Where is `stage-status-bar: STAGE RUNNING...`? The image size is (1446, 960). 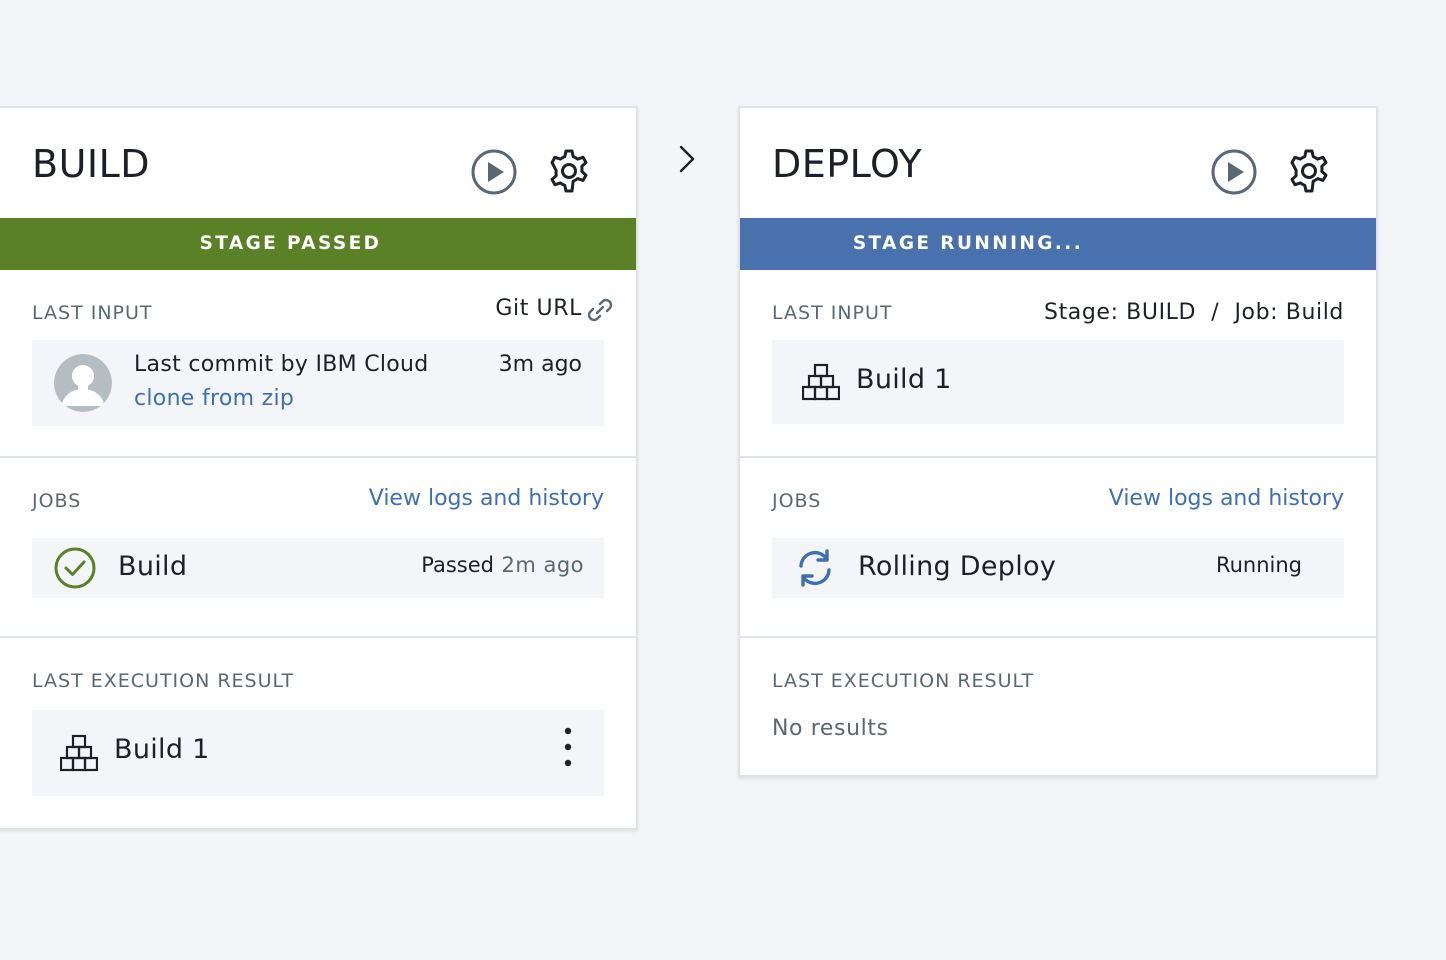 stage-status-bar: STAGE RUNNING... is located at coordinates (1058, 244).